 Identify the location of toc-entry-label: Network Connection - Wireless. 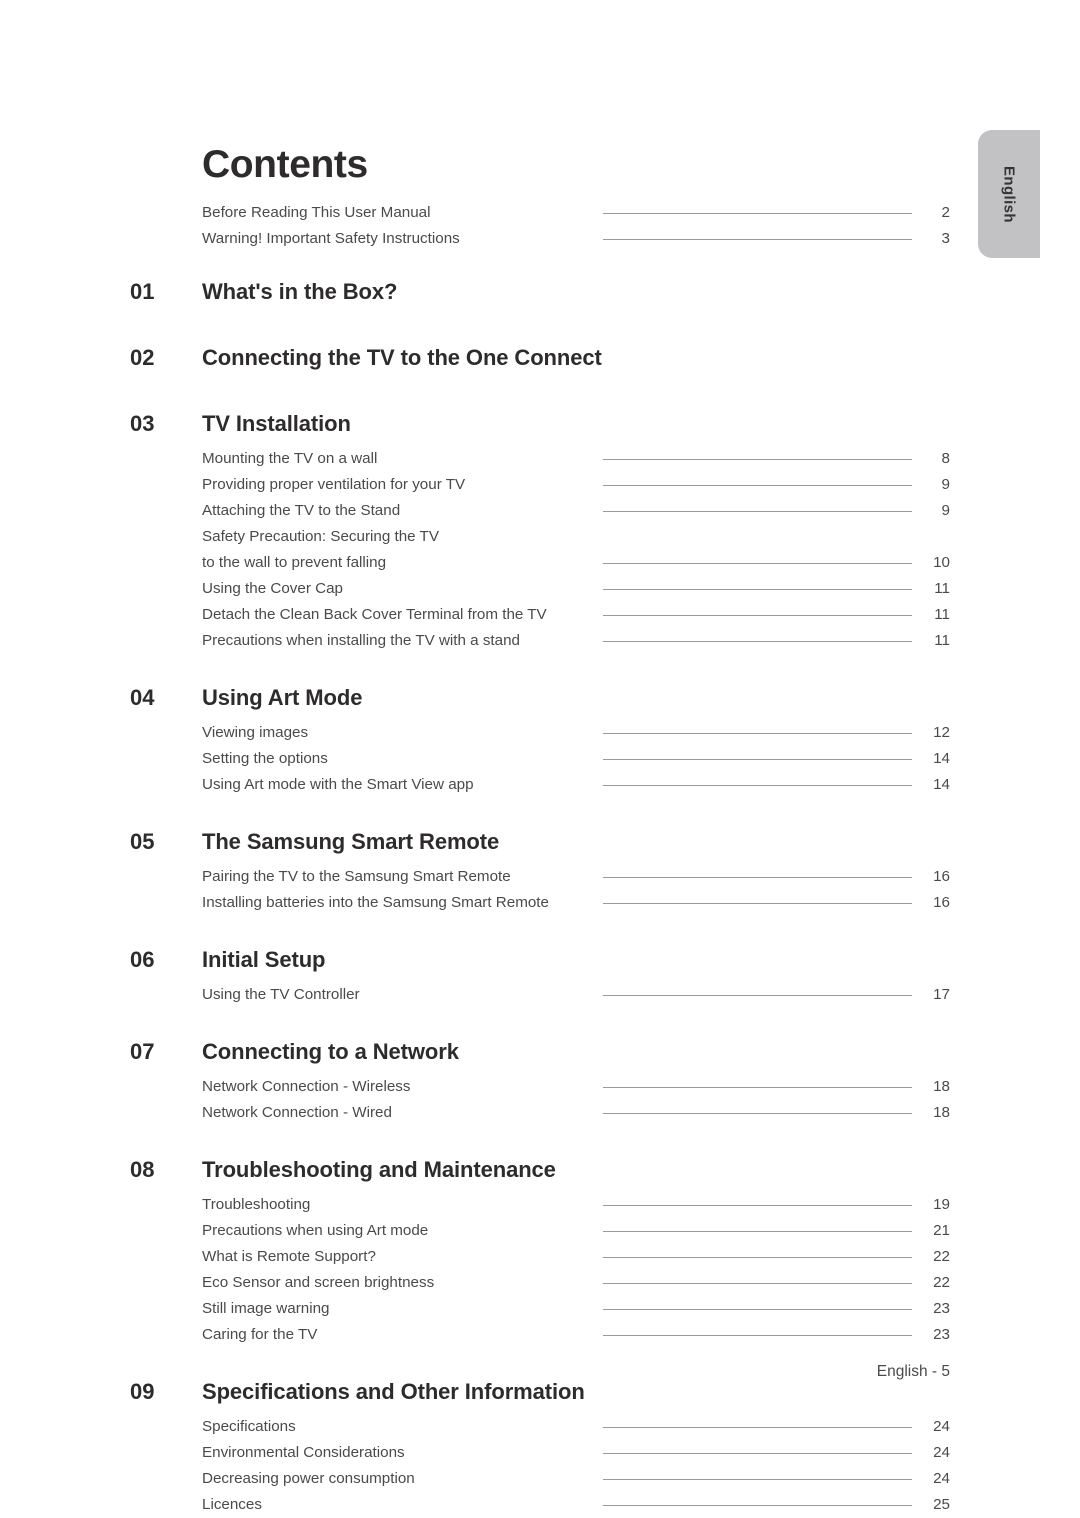
(306, 1086).